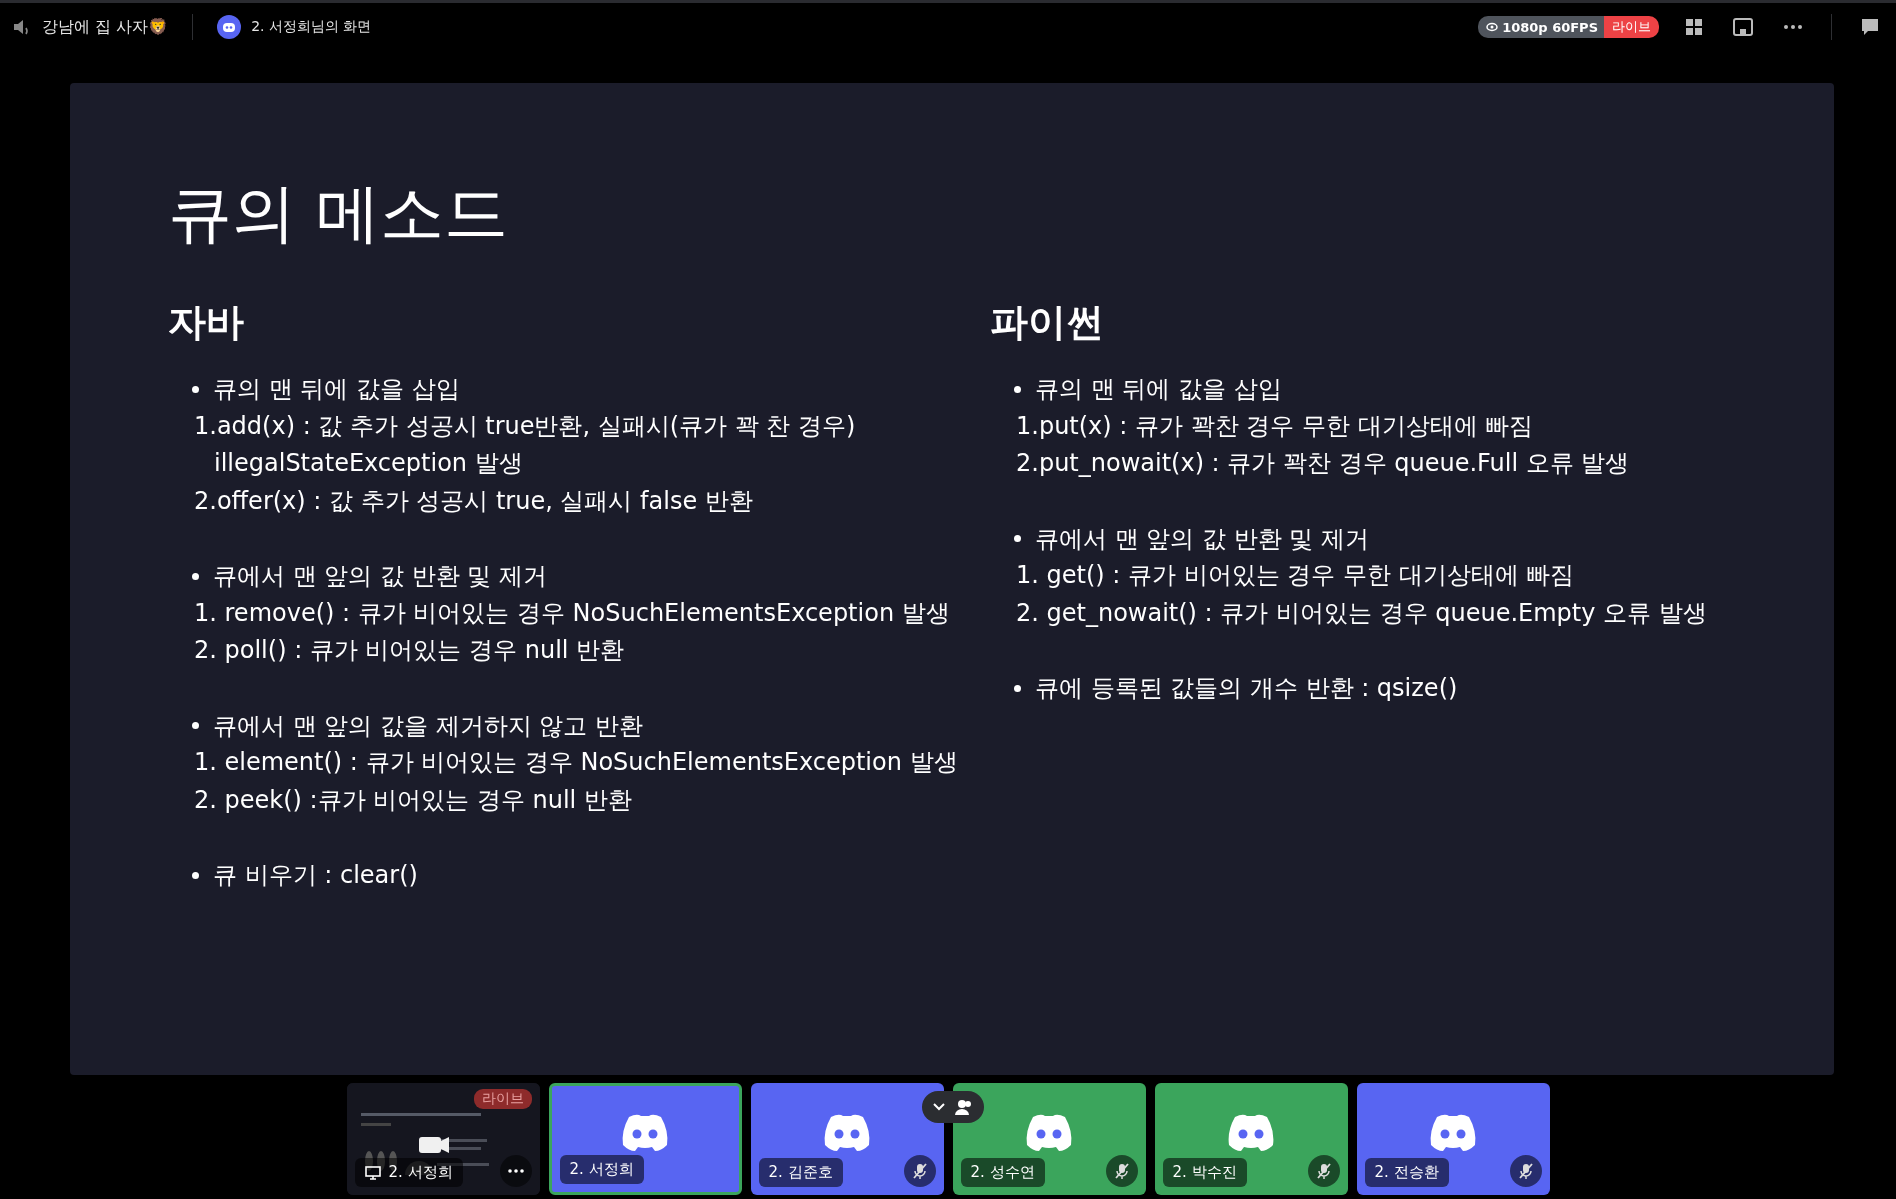 The width and height of the screenshot is (1896, 1199). What do you see at coordinates (311, 27) in the screenshot?
I see `stream-title: 2. 서정희님의 화면` at bounding box center [311, 27].